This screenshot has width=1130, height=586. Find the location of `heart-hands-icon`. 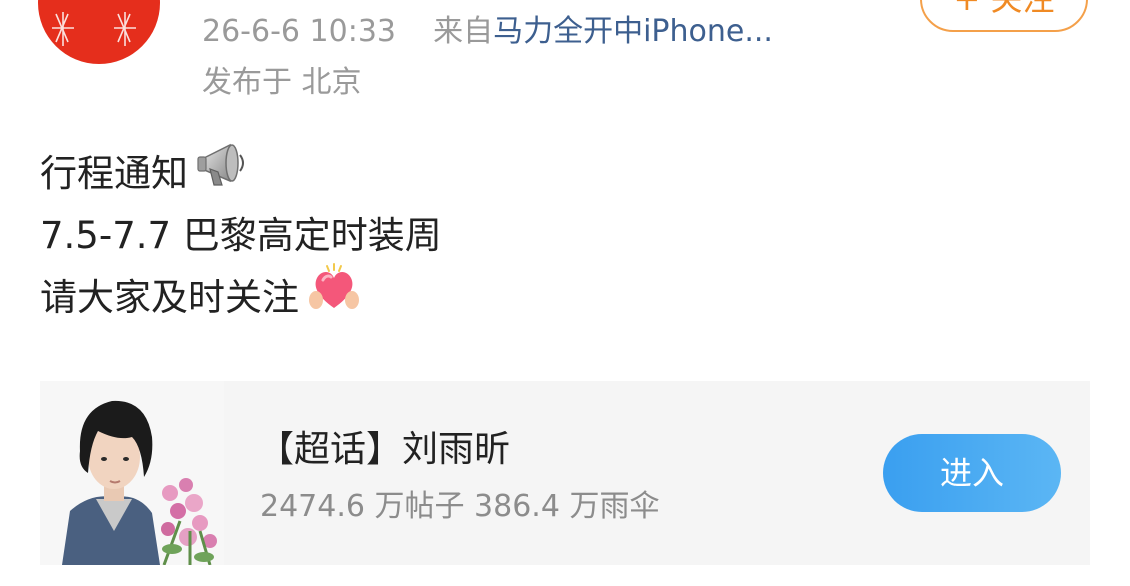

heart-hands-icon is located at coordinates (334, 298).